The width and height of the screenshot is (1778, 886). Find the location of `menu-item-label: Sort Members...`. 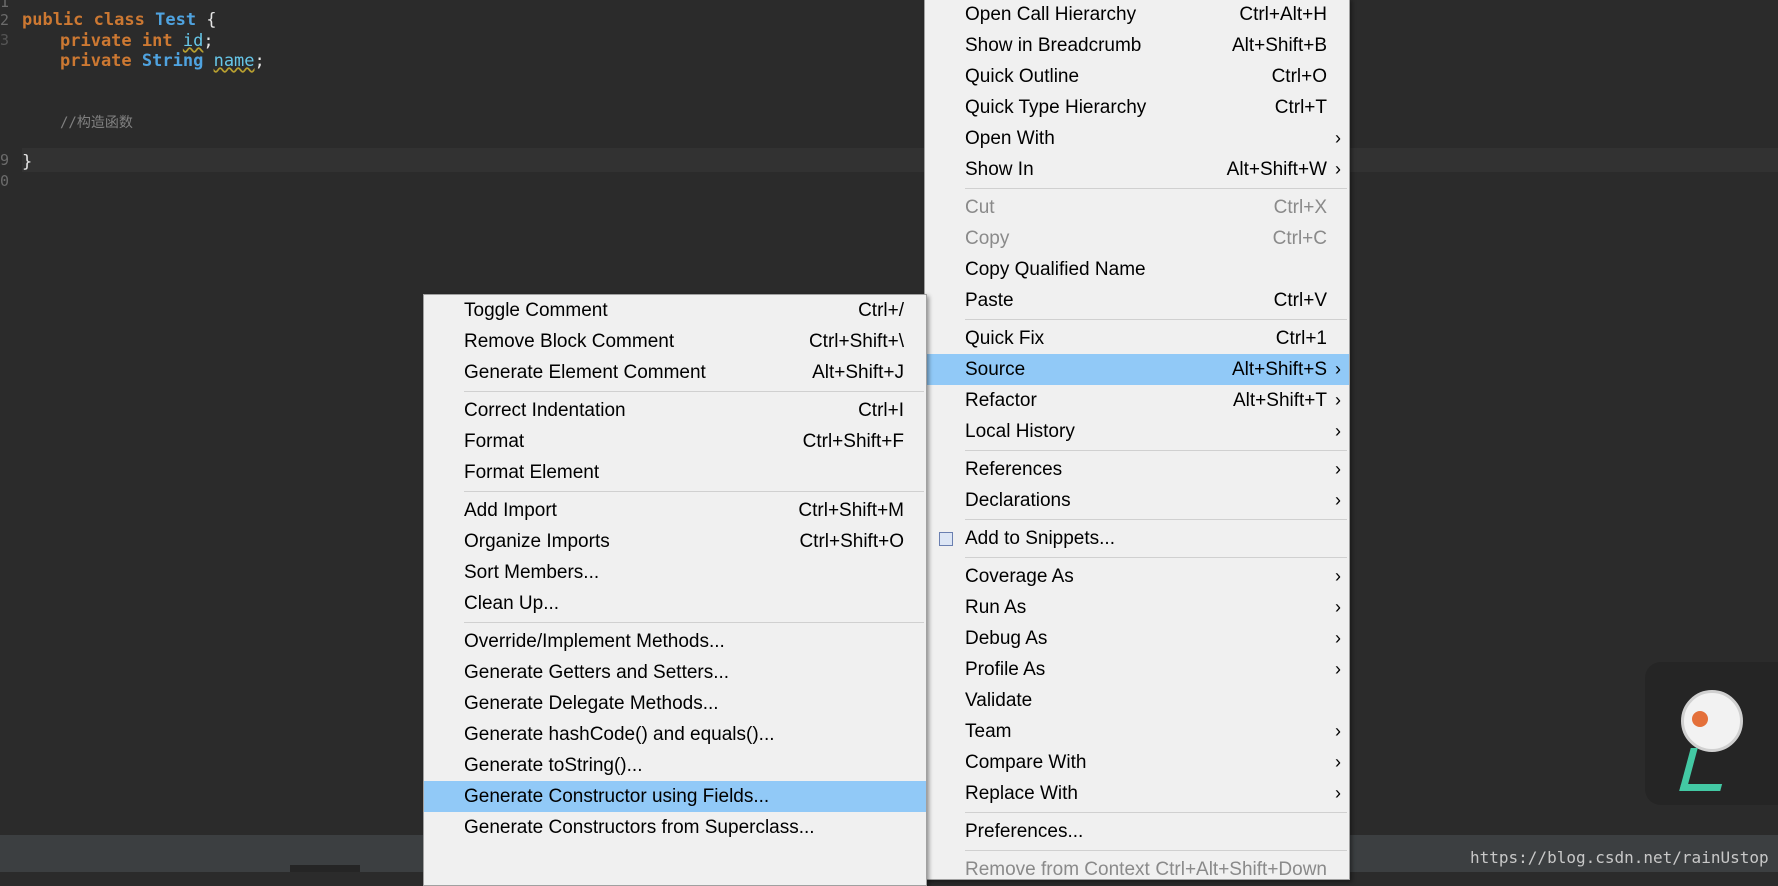

menu-item-label: Sort Members... is located at coordinates (532, 572).